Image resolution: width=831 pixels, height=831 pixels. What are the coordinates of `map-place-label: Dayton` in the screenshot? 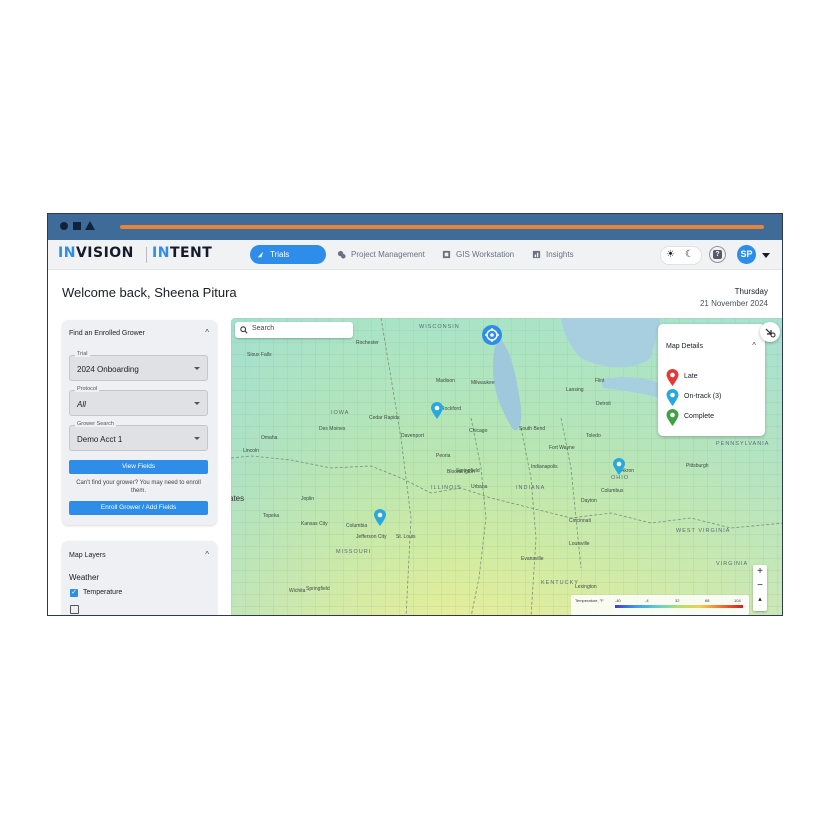 It's located at (589, 501).